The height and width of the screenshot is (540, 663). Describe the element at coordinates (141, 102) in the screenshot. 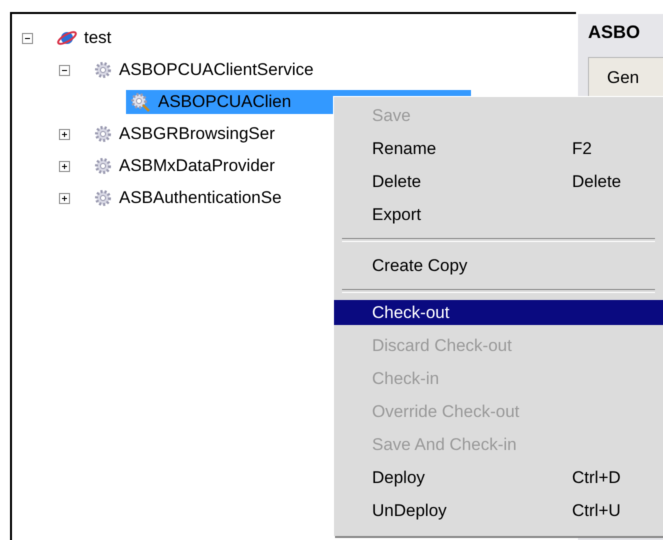

I see `gear-magnifier-icon` at that location.